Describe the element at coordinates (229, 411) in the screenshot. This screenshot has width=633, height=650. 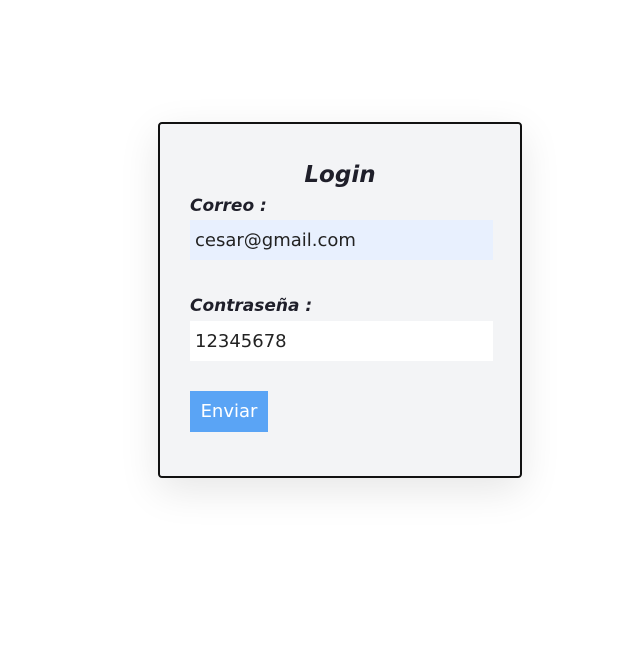
I see `submit-button: Enviar` at that location.